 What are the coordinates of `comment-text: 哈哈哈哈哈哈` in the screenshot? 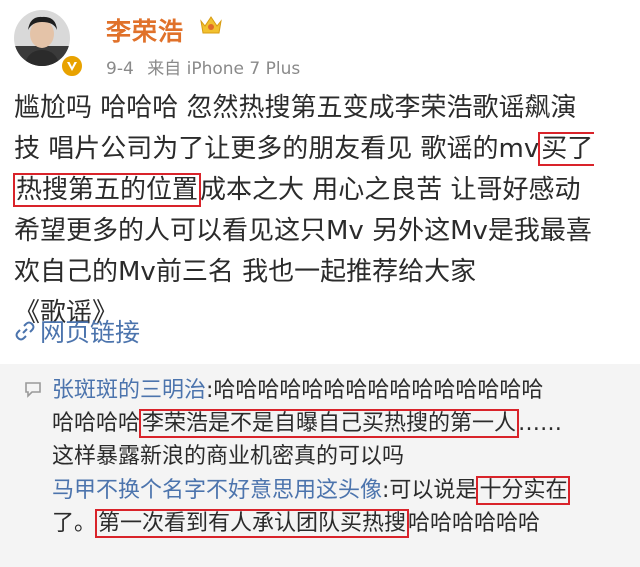 It's located at (474, 523).